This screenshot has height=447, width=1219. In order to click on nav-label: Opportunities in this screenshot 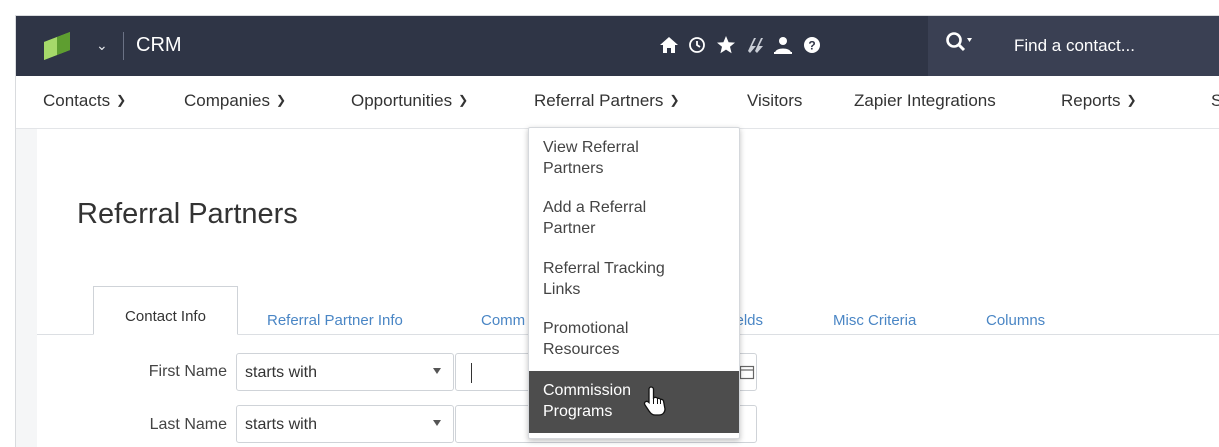, I will do `click(402, 100)`.